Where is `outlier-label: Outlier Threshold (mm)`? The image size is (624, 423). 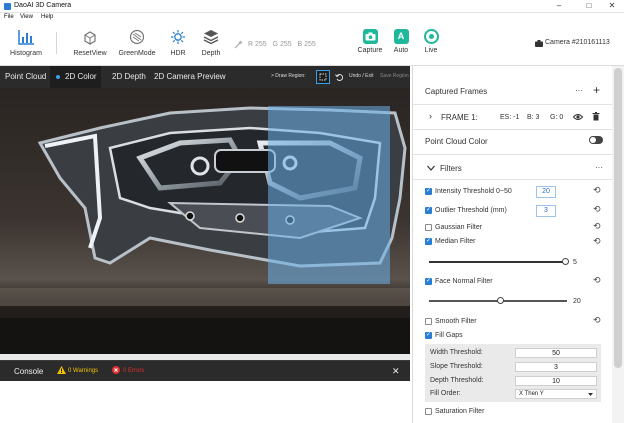
outlier-label: Outlier Threshold (mm) is located at coordinates (471, 210).